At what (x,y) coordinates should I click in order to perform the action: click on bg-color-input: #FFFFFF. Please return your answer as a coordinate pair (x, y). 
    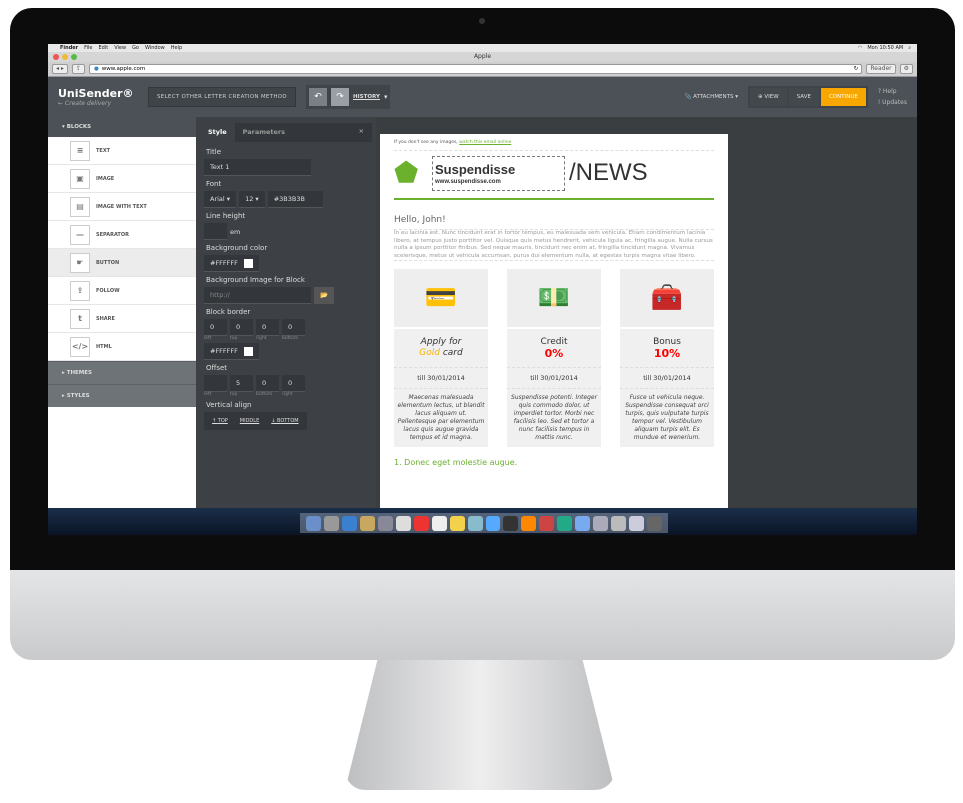
    Looking at the image, I should click on (231, 263).